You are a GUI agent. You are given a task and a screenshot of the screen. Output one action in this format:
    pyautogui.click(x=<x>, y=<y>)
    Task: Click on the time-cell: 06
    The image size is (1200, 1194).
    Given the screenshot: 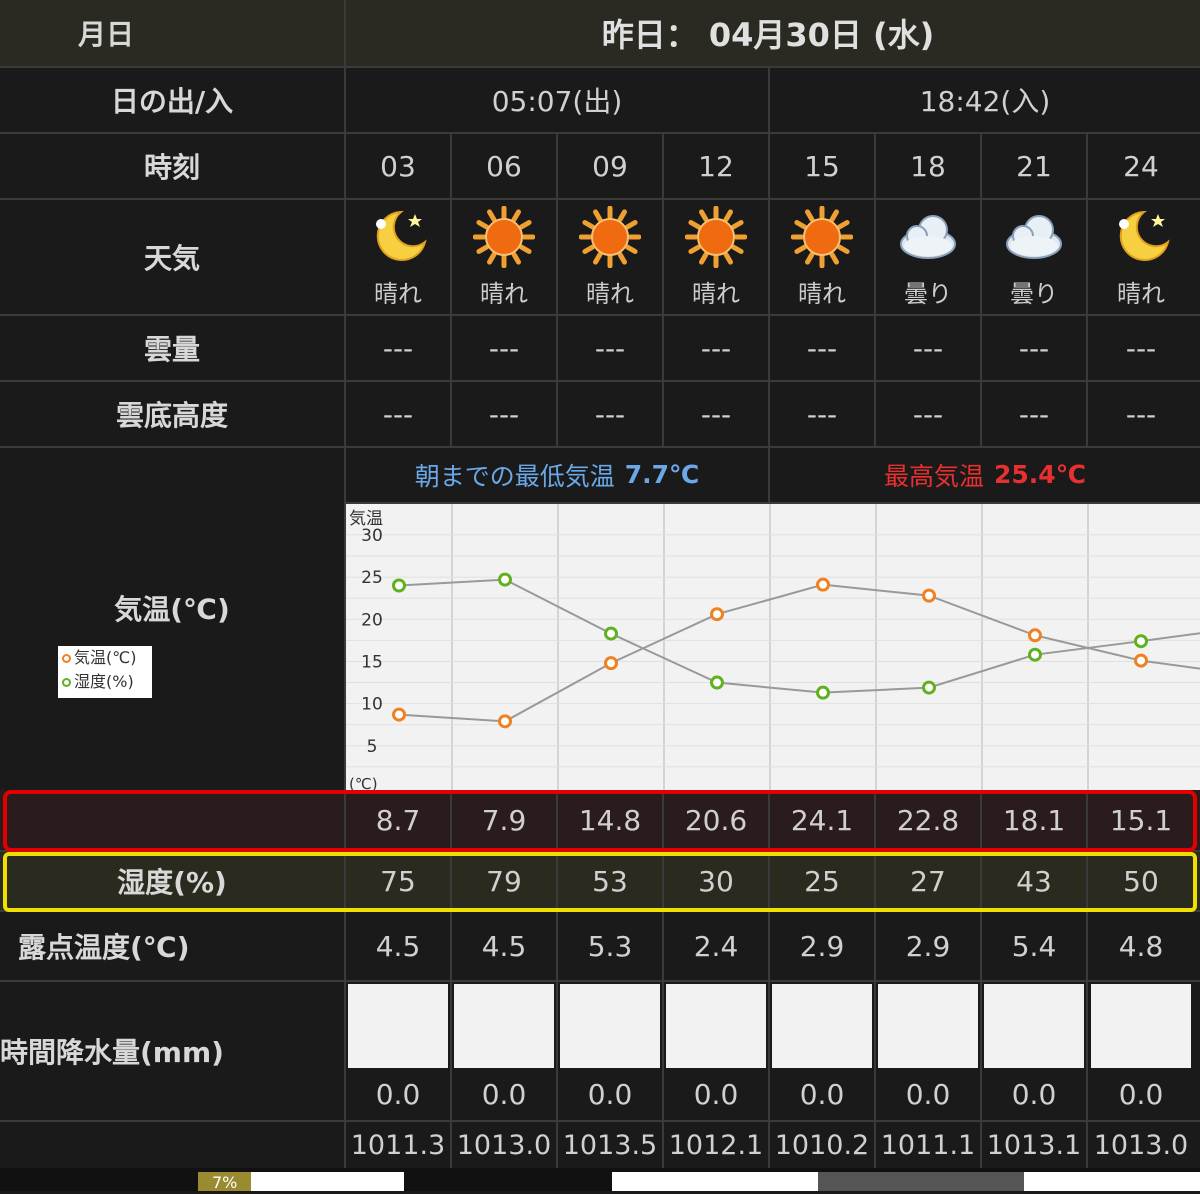 What is the action you would take?
    pyautogui.click(x=505, y=166)
    